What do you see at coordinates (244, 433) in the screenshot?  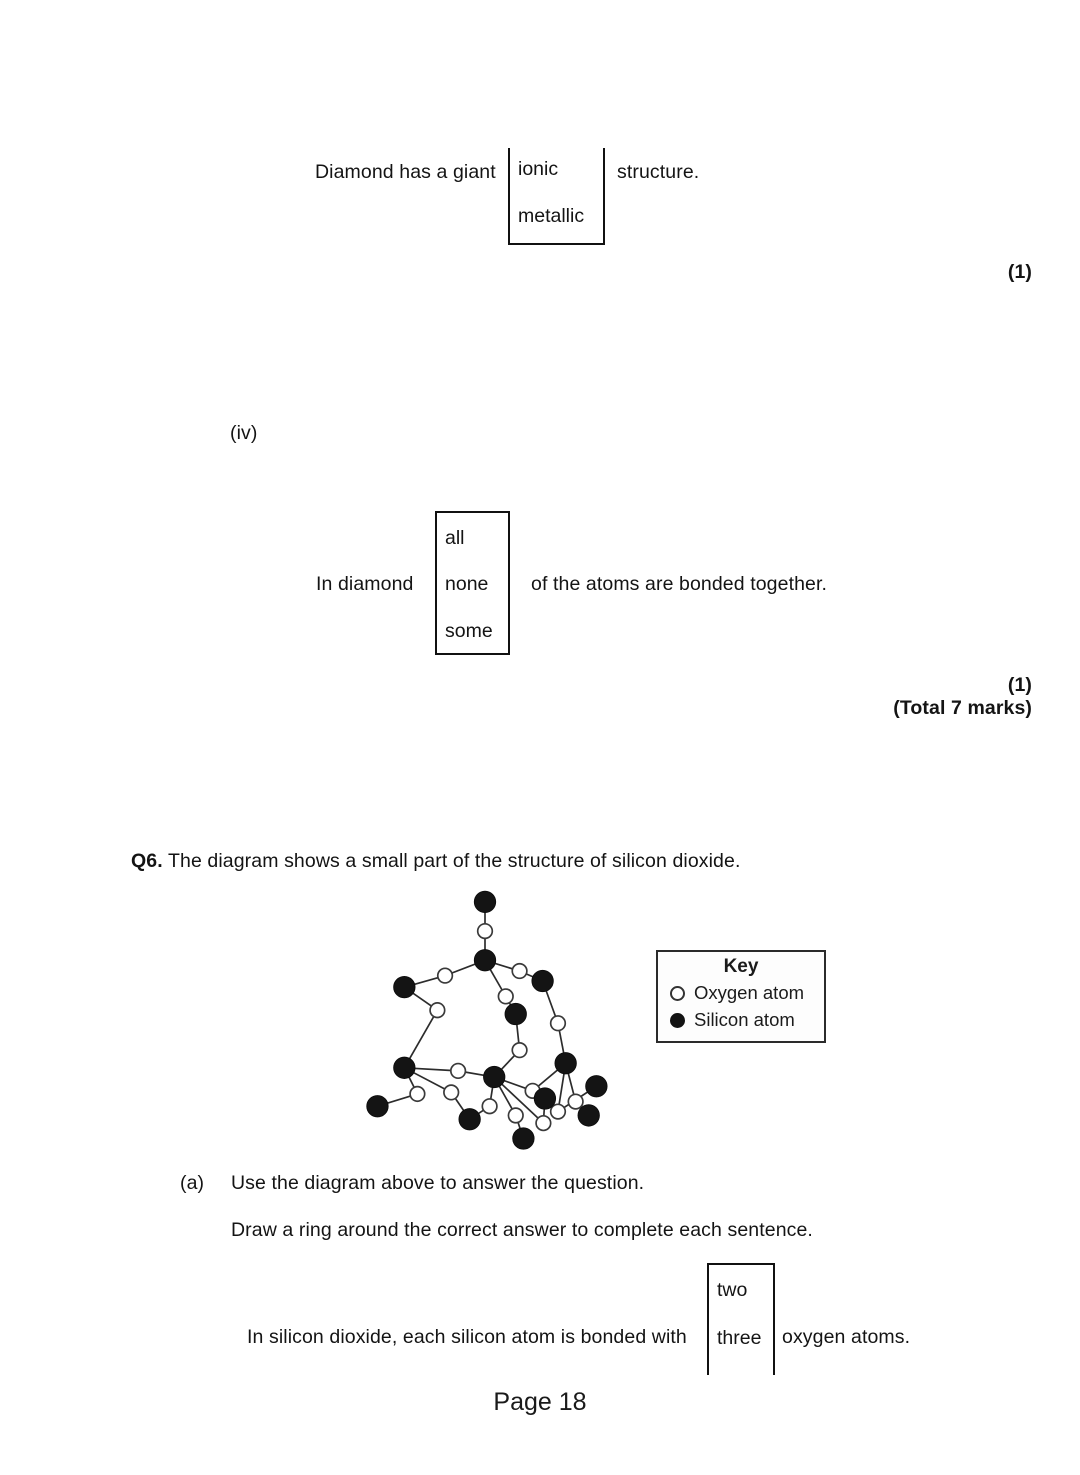 I see `part-label-iv: (iv)` at bounding box center [244, 433].